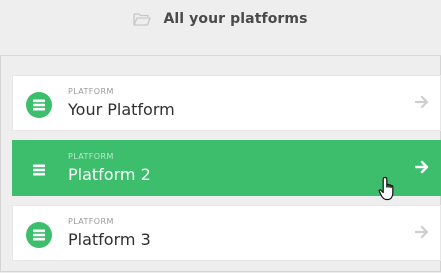  What do you see at coordinates (389, 189) in the screenshot?
I see `hand-pointer-icon` at bounding box center [389, 189].